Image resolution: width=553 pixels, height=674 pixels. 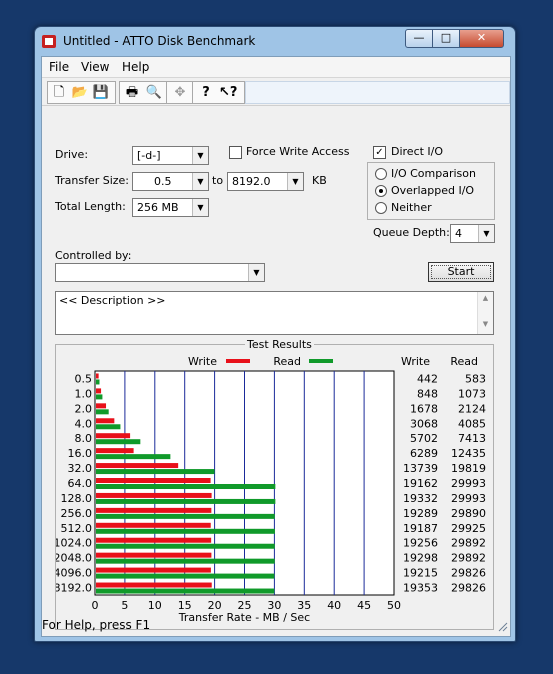 I want to click on toolbar-empty-area, so click(x=377, y=92).